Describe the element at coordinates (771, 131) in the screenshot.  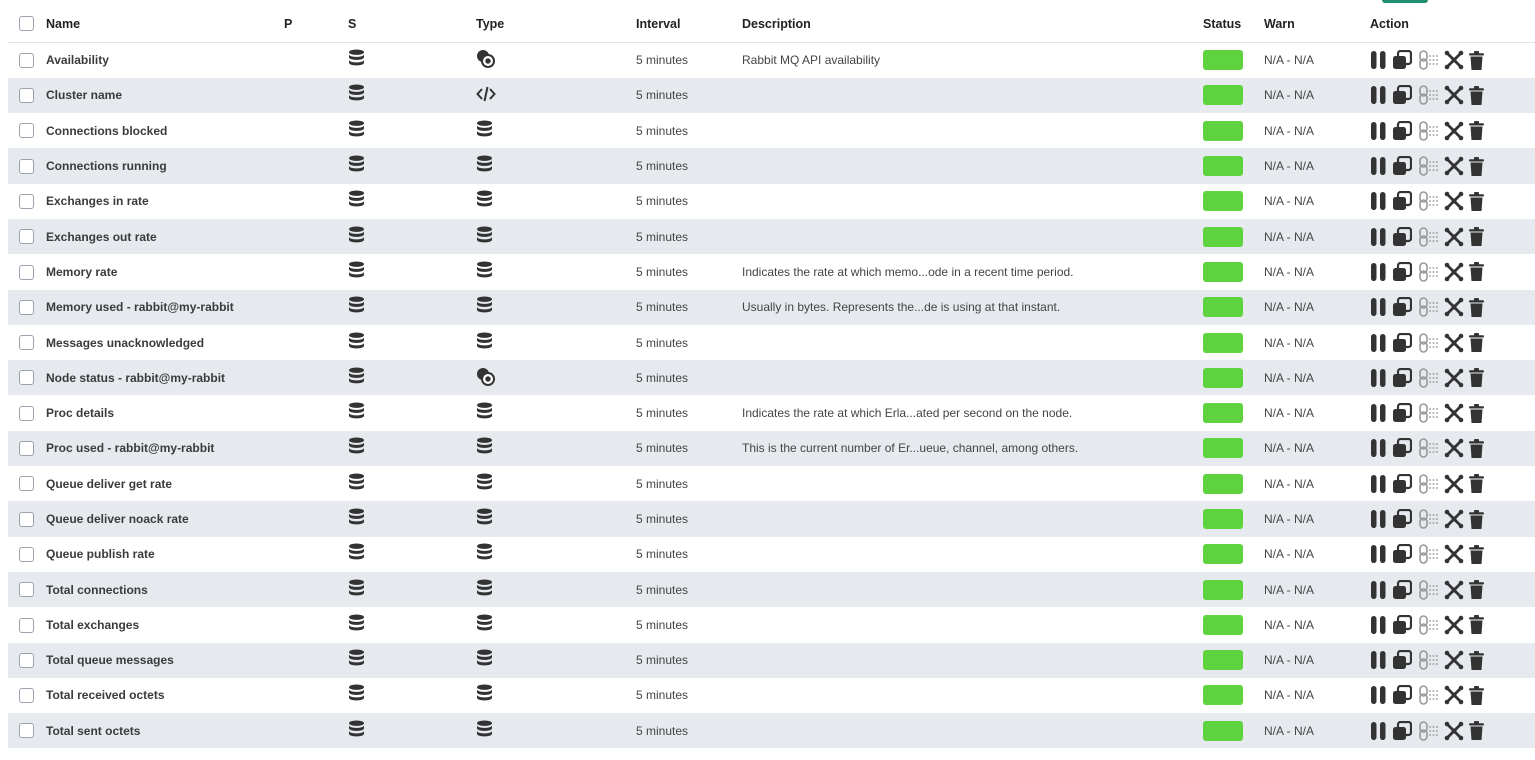
I see `table-row: Connections blocked 5 minutes N/A - N/A` at that location.